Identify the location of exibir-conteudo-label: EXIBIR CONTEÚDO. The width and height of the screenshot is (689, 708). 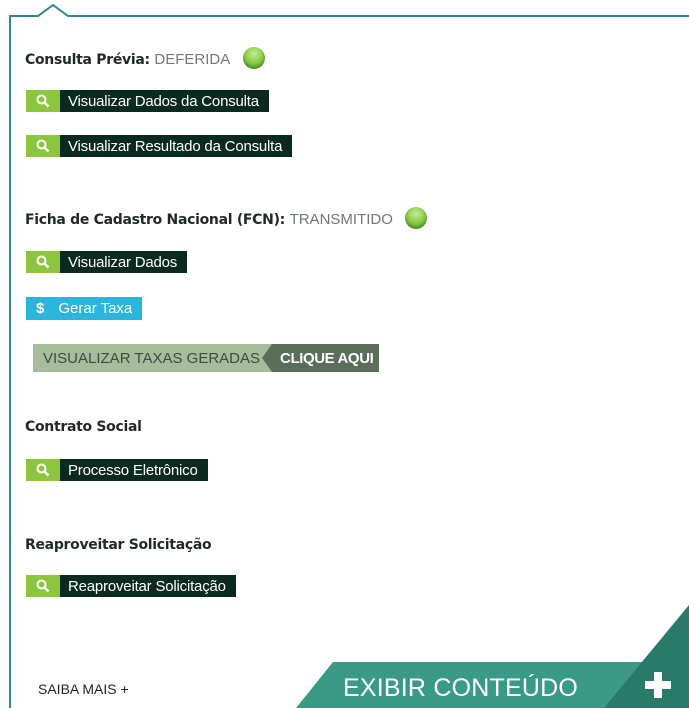
(460, 688).